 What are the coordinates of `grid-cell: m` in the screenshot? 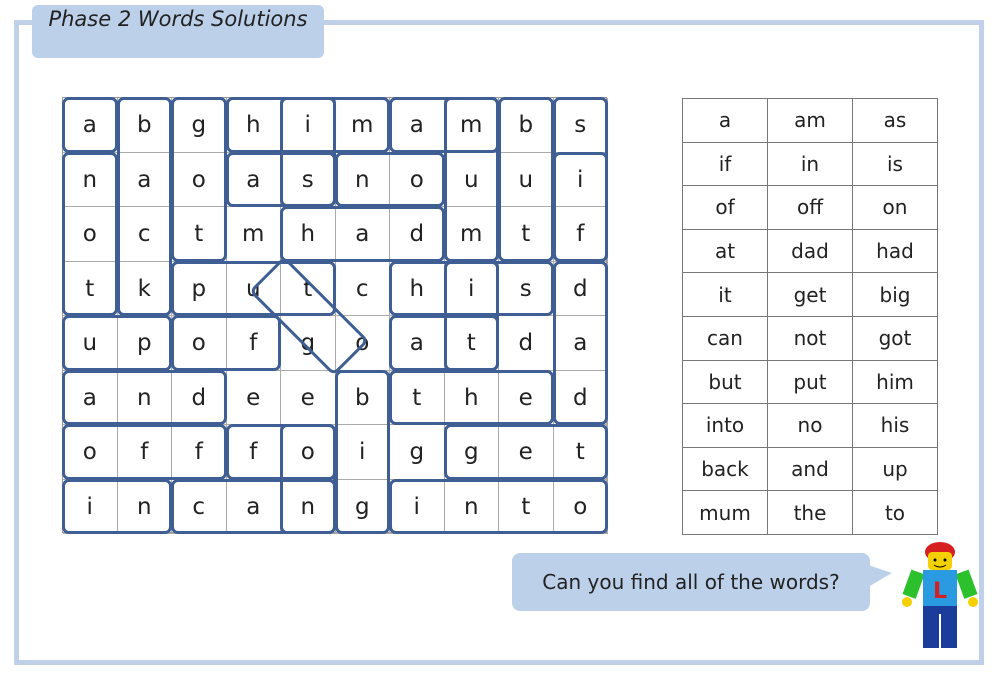 It's located at (253, 234).